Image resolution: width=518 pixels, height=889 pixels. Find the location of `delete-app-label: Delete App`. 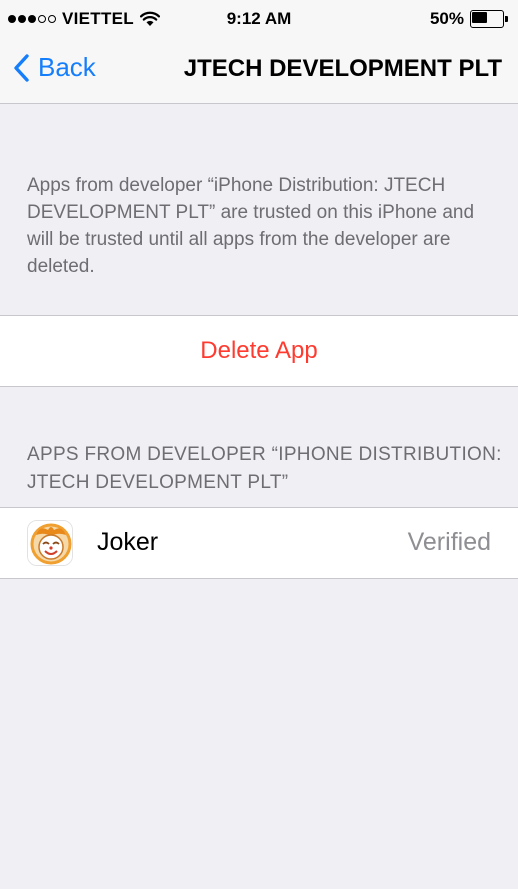

delete-app-label: Delete App is located at coordinates (259, 350).